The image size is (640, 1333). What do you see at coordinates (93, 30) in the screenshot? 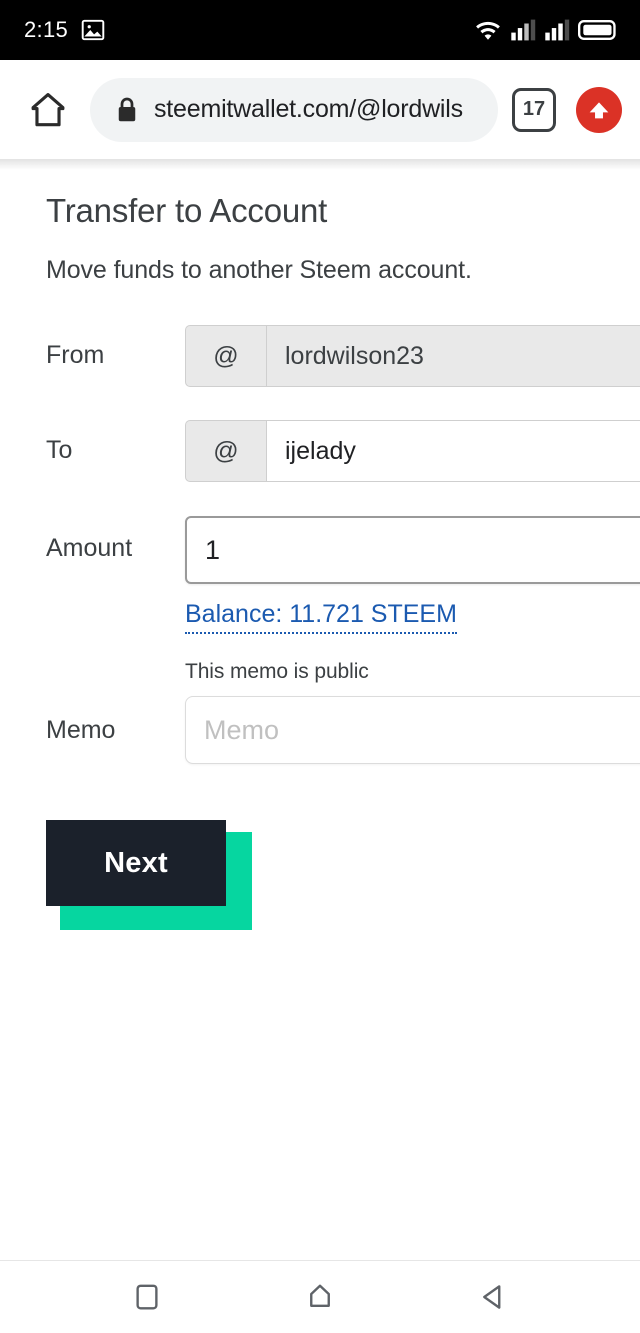
I see `photo-icon` at bounding box center [93, 30].